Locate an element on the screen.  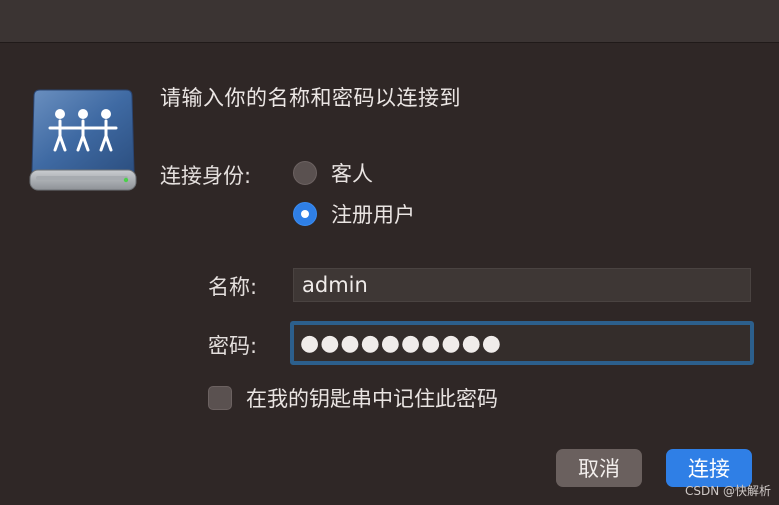
connect-as-label: 连接身份: is located at coordinates (206, 176).